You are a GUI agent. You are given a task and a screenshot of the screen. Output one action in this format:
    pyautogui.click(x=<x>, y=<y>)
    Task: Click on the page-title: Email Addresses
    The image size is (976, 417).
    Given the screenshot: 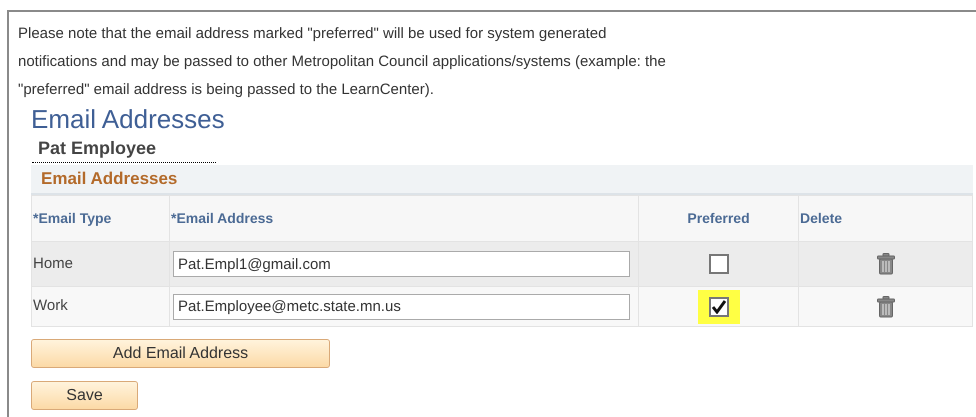 What is the action you would take?
    pyautogui.click(x=128, y=119)
    